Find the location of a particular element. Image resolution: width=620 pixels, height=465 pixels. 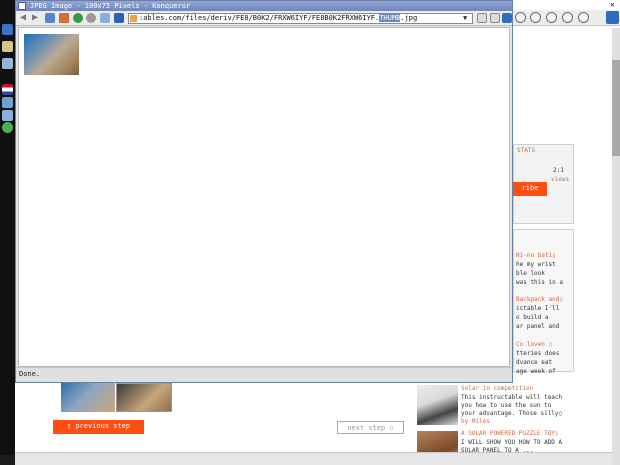

stats-value: 2:1 is located at coordinates (558, 170).